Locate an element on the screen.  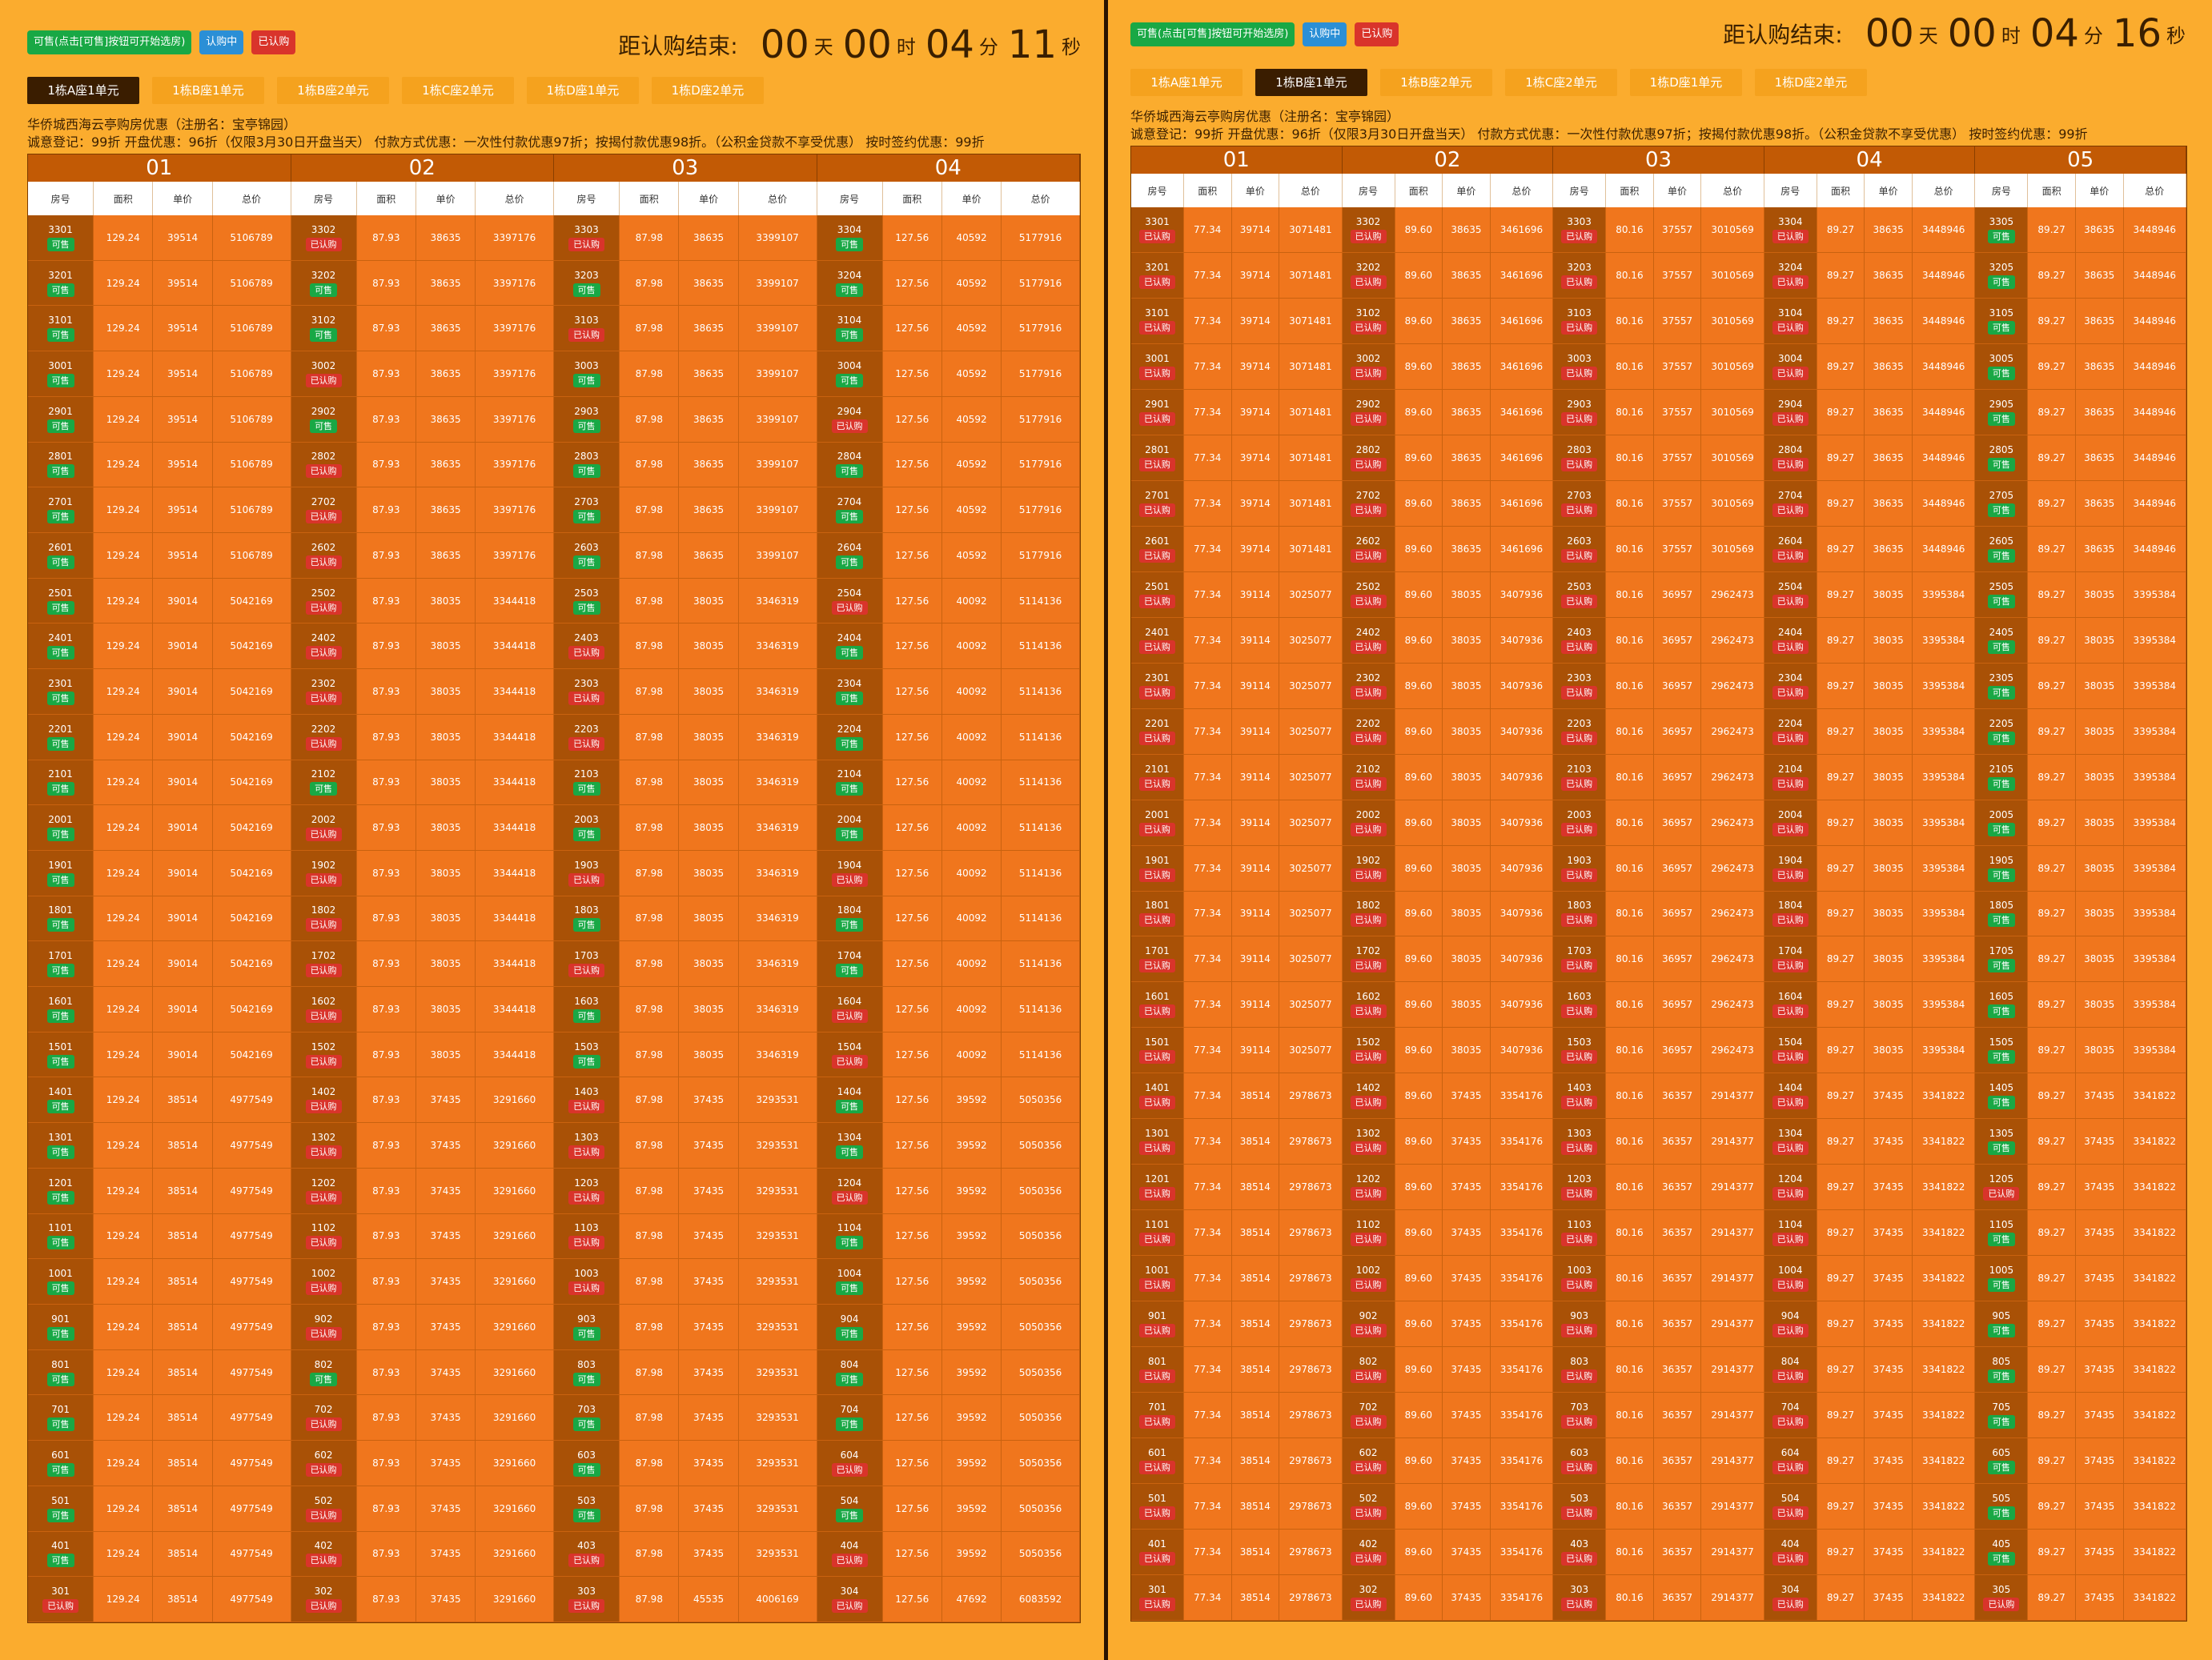
room-cell: 2903 已认购 is located at coordinates (1580, 412).